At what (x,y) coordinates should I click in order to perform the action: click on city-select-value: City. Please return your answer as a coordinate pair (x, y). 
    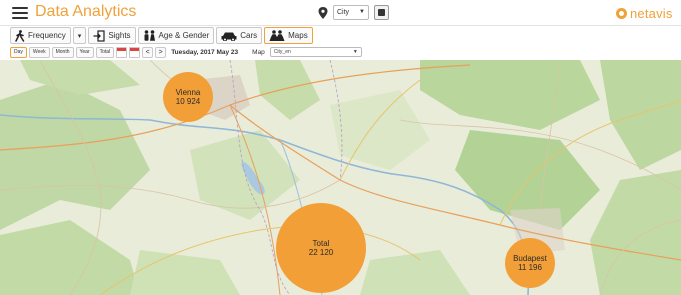
    Looking at the image, I should click on (343, 12).